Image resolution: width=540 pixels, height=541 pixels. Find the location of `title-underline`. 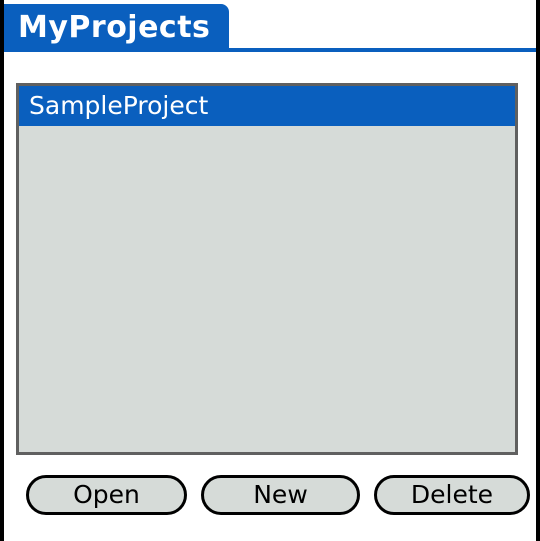

title-underline is located at coordinates (270, 50).